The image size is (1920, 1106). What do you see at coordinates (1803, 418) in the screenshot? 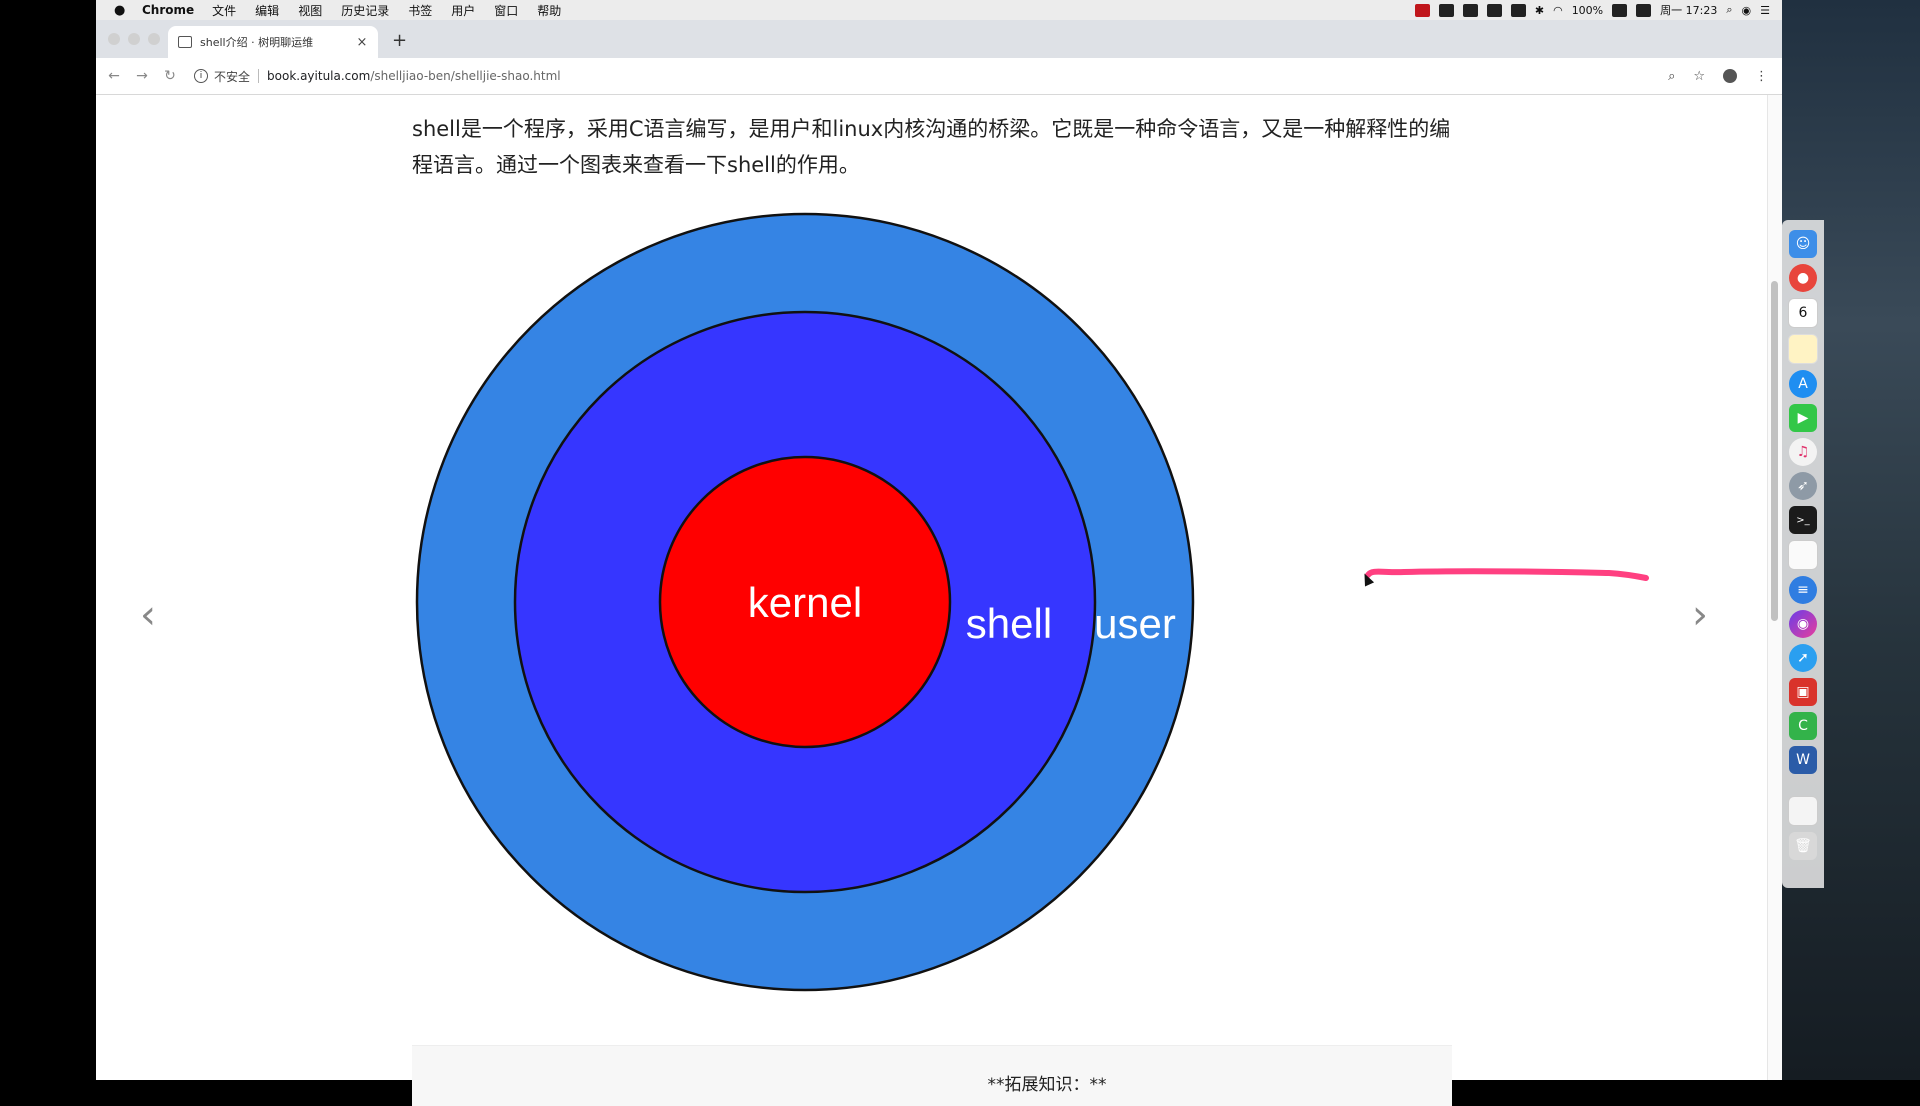
I see `facetime-icon: ▶` at bounding box center [1803, 418].